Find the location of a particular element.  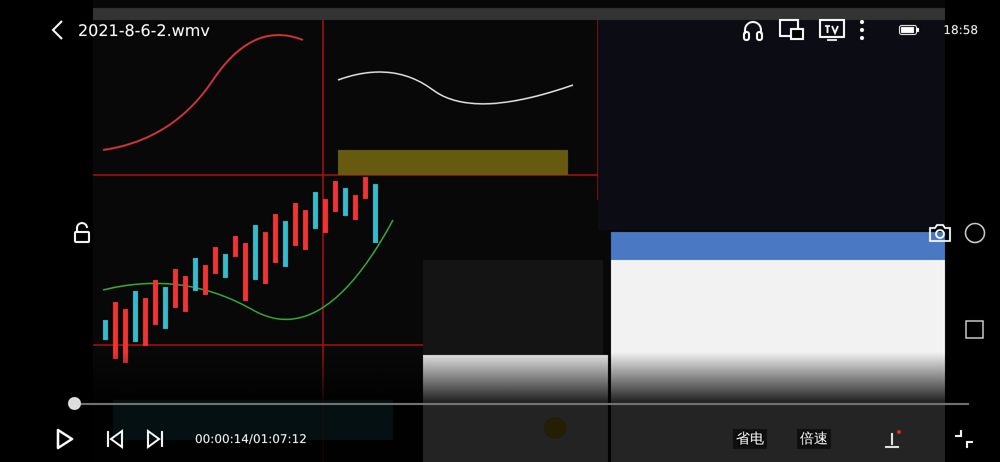

recents-square-icon is located at coordinates (975, 330).